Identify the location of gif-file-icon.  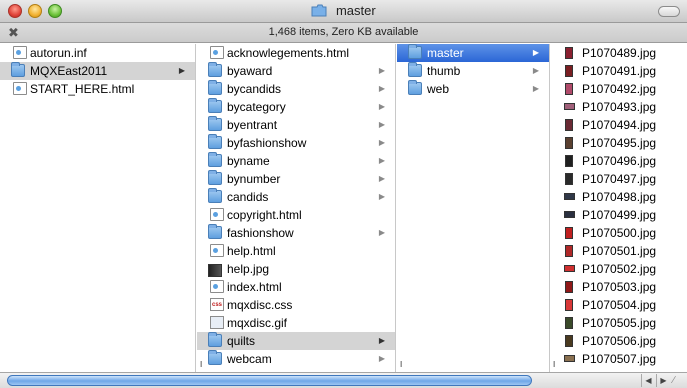
(217, 322).